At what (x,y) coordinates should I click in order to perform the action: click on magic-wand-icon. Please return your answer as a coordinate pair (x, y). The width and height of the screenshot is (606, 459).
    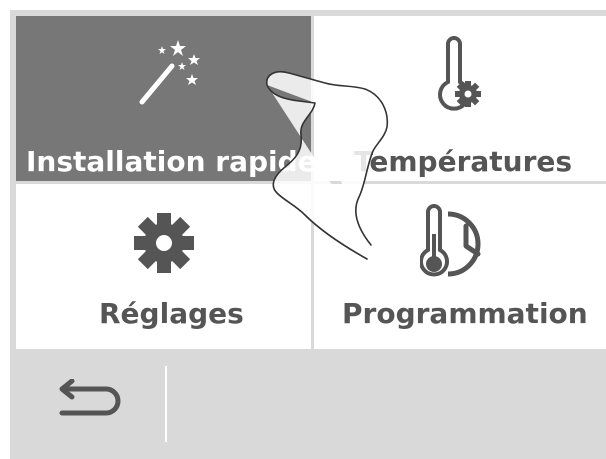
    Looking at the image, I should click on (169, 73).